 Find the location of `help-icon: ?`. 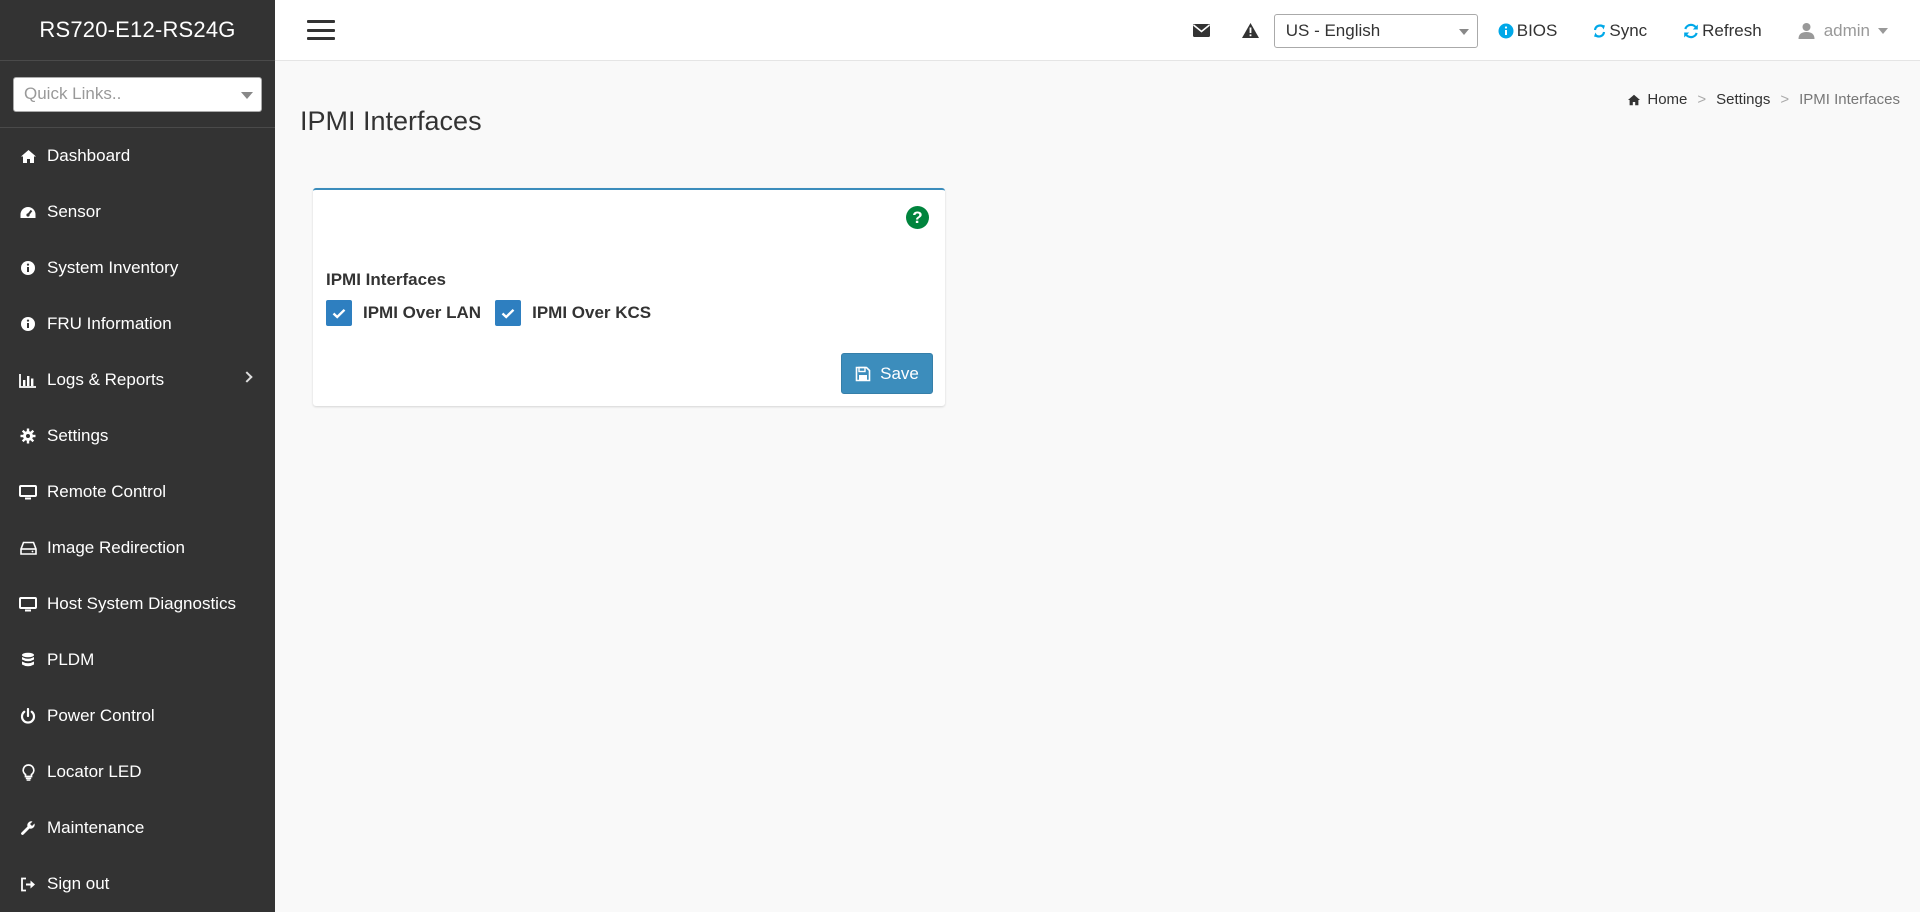

help-icon: ? is located at coordinates (917, 217).